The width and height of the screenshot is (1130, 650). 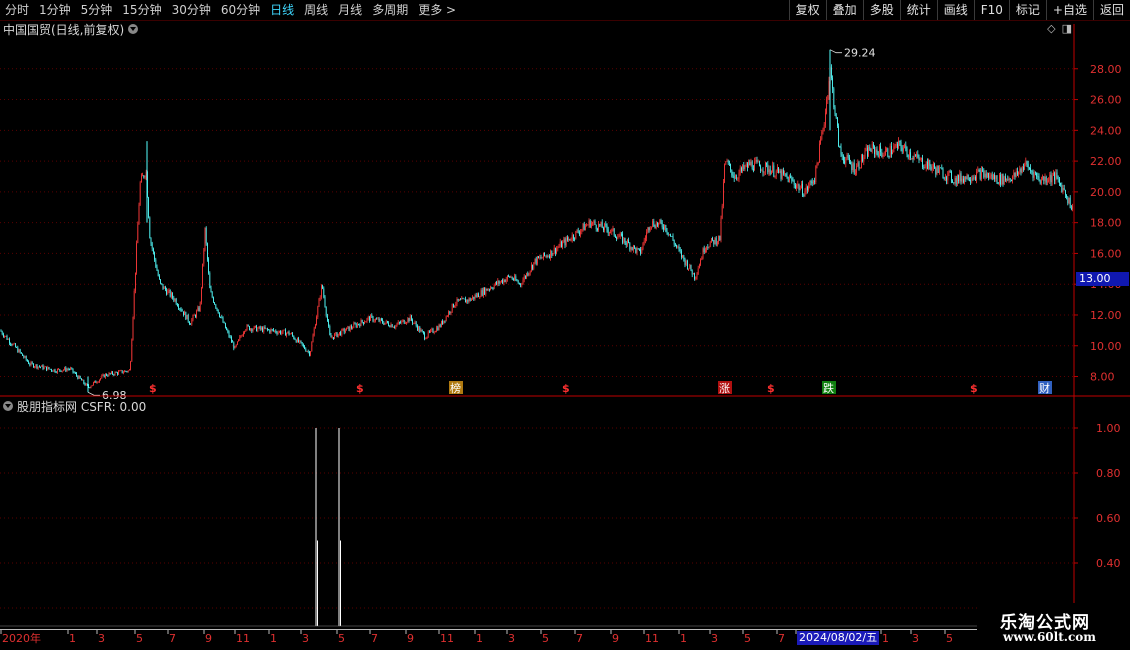 What do you see at coordinates (8, 406) in the screenshot?
I see `chevron-down-icon` at bounding box center [8, 406].